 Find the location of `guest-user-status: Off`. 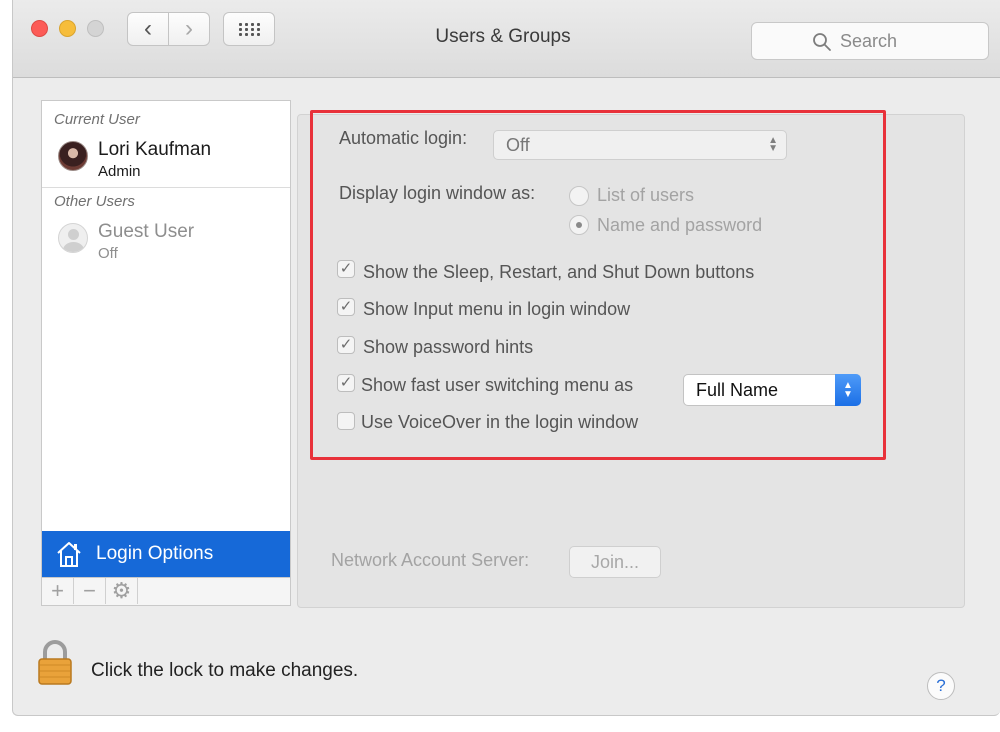

guest-user-status: Off is located at coordinates (108, 253).